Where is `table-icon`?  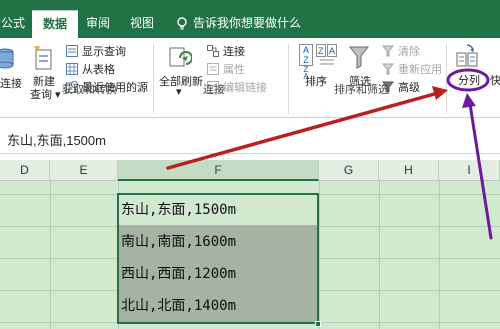 table-icon is located at coordinates (72, 69).